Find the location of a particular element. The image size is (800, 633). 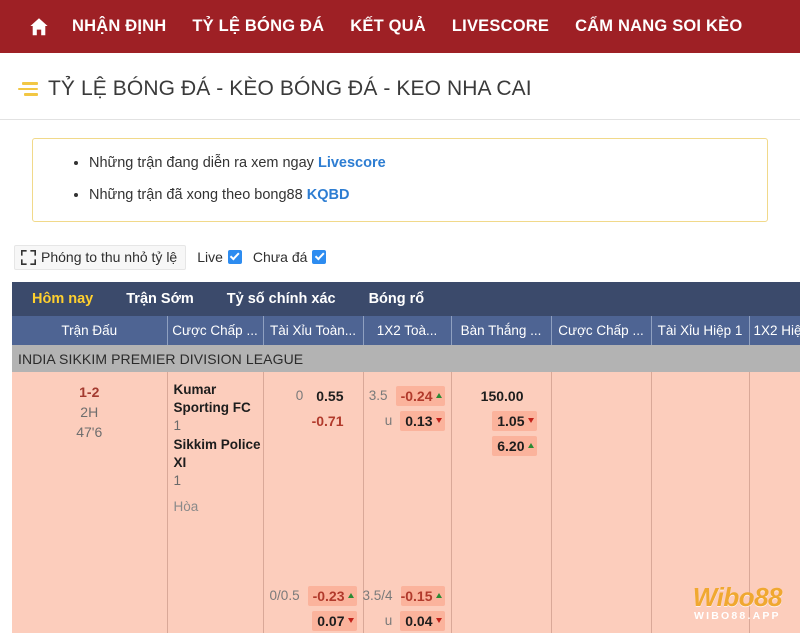

overunder-ft-line: 3.5 is located at coordinates (378, 395).